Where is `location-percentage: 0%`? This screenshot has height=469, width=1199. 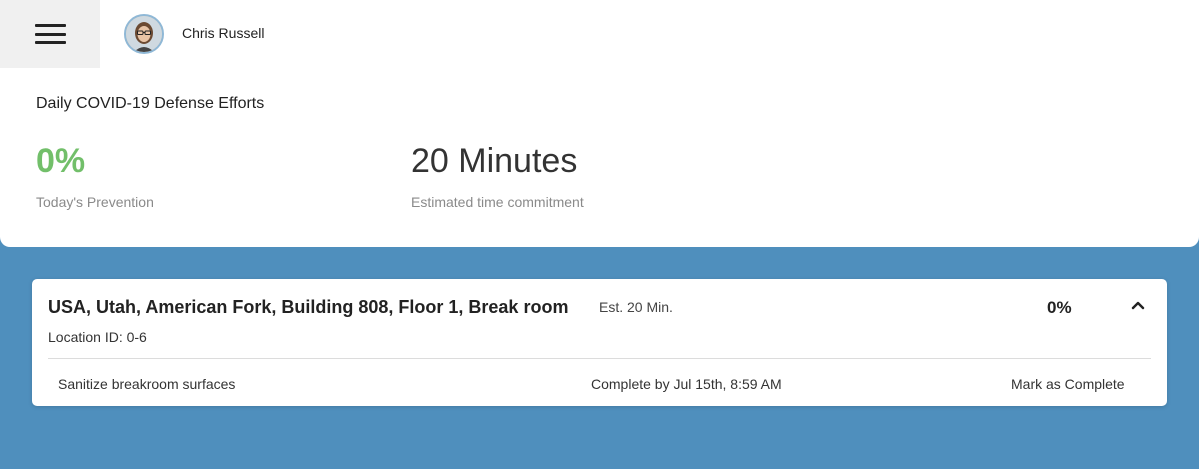 location-percentage: 0% is located at coordinates (1059, 307).